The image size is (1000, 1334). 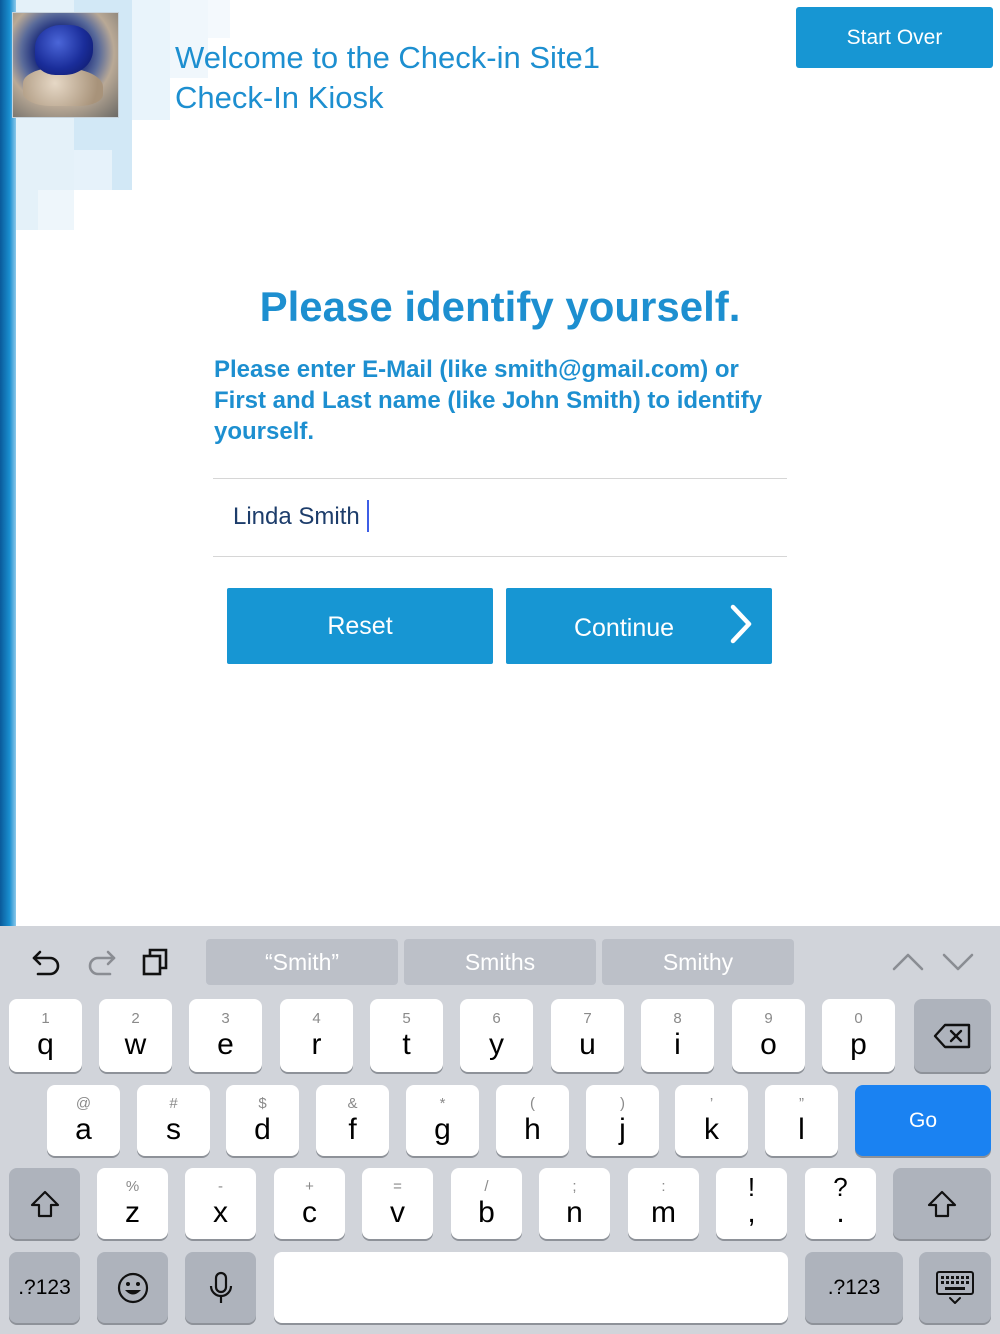 What do you see at coordinates (388, 57) in the screenshot?
I see `welcome-line-1: Welcome to the Check-in Site1` at bounding box center [388, 57].